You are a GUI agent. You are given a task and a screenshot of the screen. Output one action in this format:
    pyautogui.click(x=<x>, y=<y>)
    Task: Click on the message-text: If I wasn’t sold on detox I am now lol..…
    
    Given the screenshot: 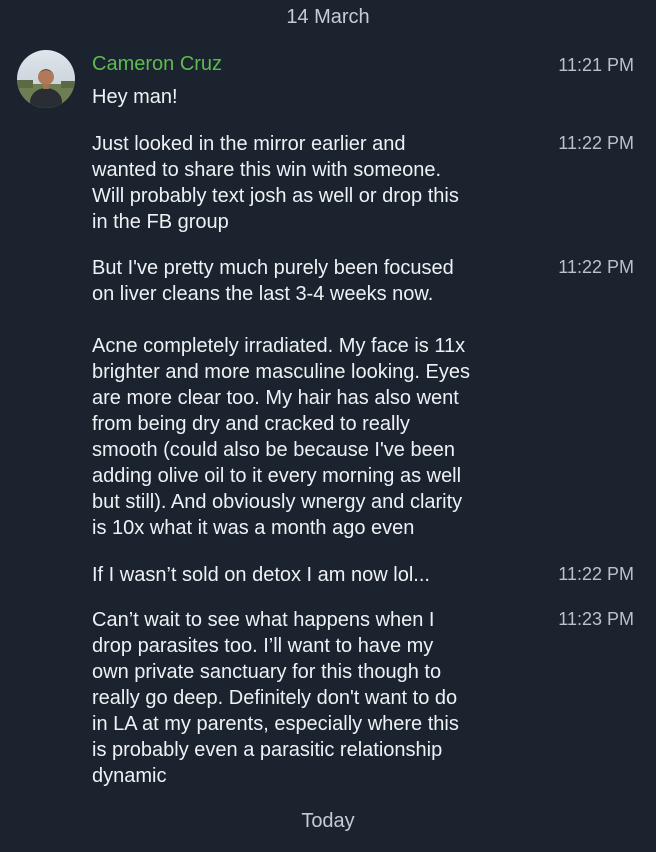 What is the action you would take?
    pyautogui.click(x=312, y=575)
    